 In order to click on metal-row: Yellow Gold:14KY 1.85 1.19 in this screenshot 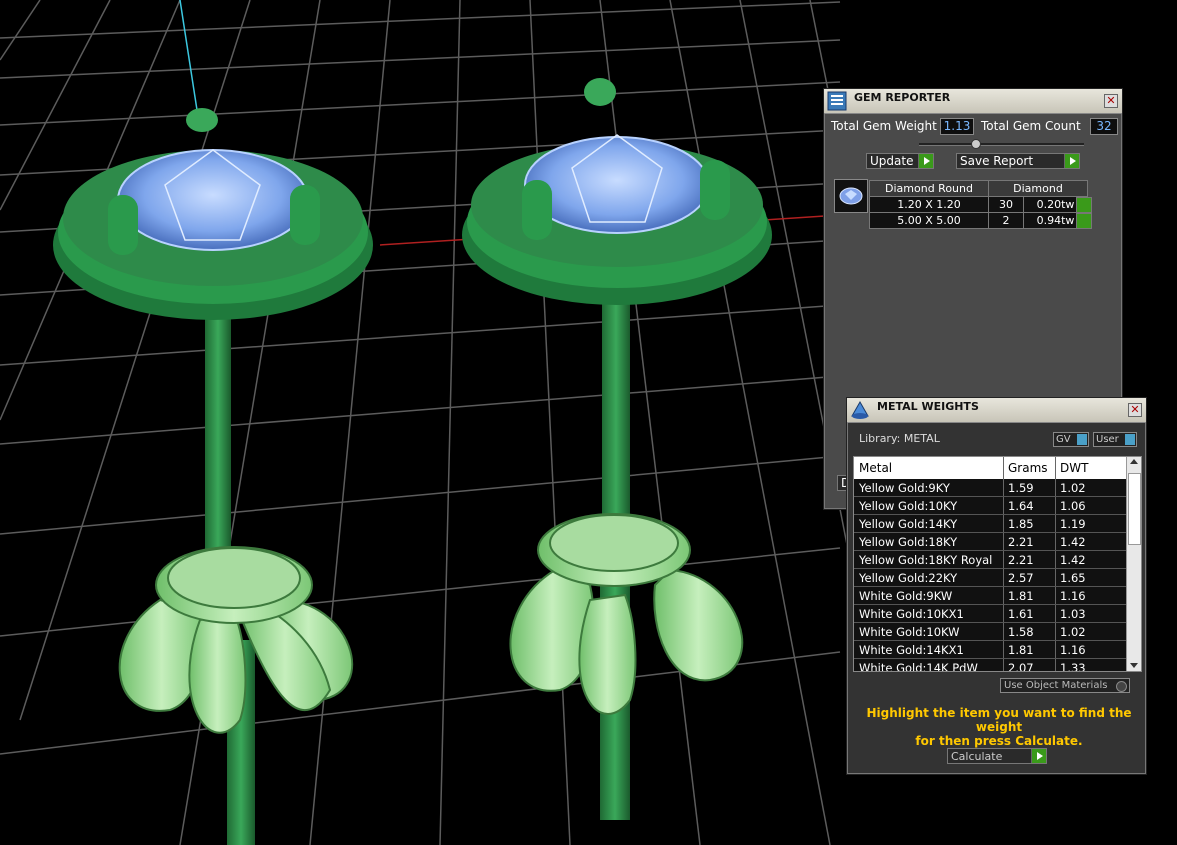, I will do `click(997, 524)`.